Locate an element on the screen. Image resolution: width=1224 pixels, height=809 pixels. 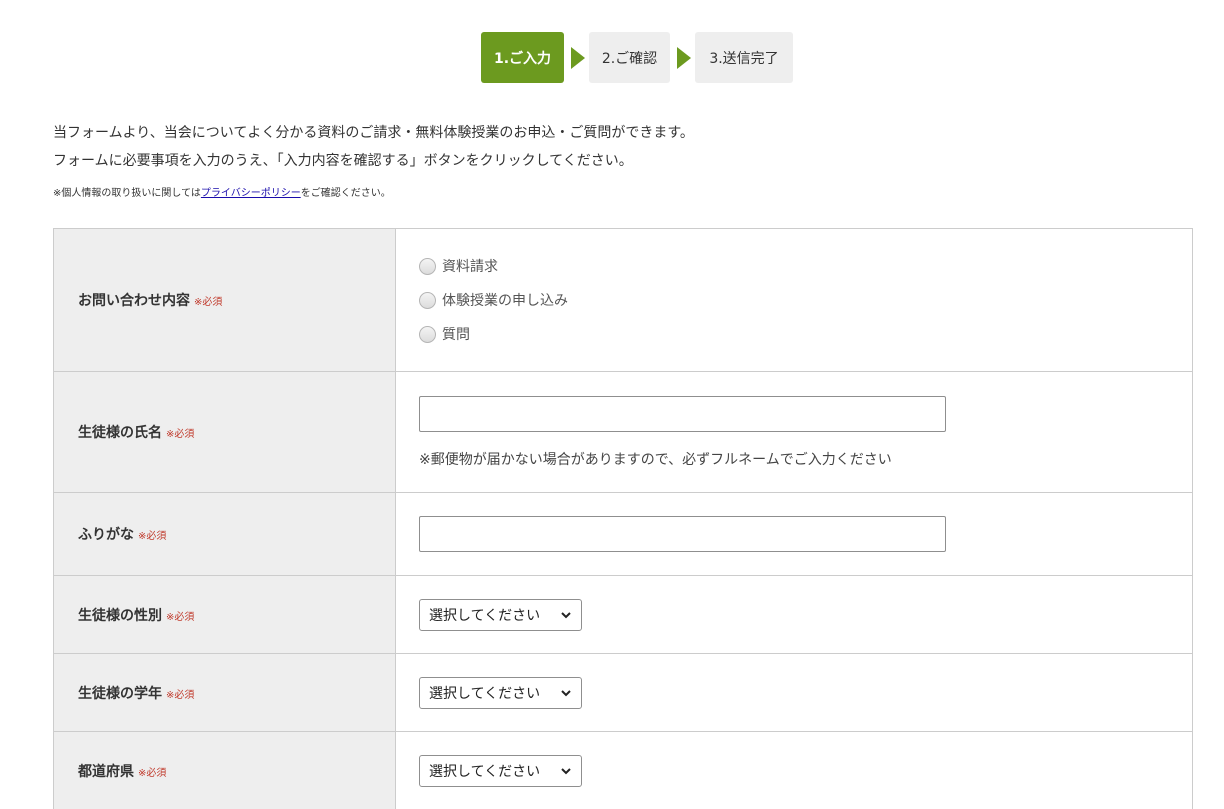
label-inquiry: お問い合わせ内容 ※必須 is located at coordinates (224, 300).